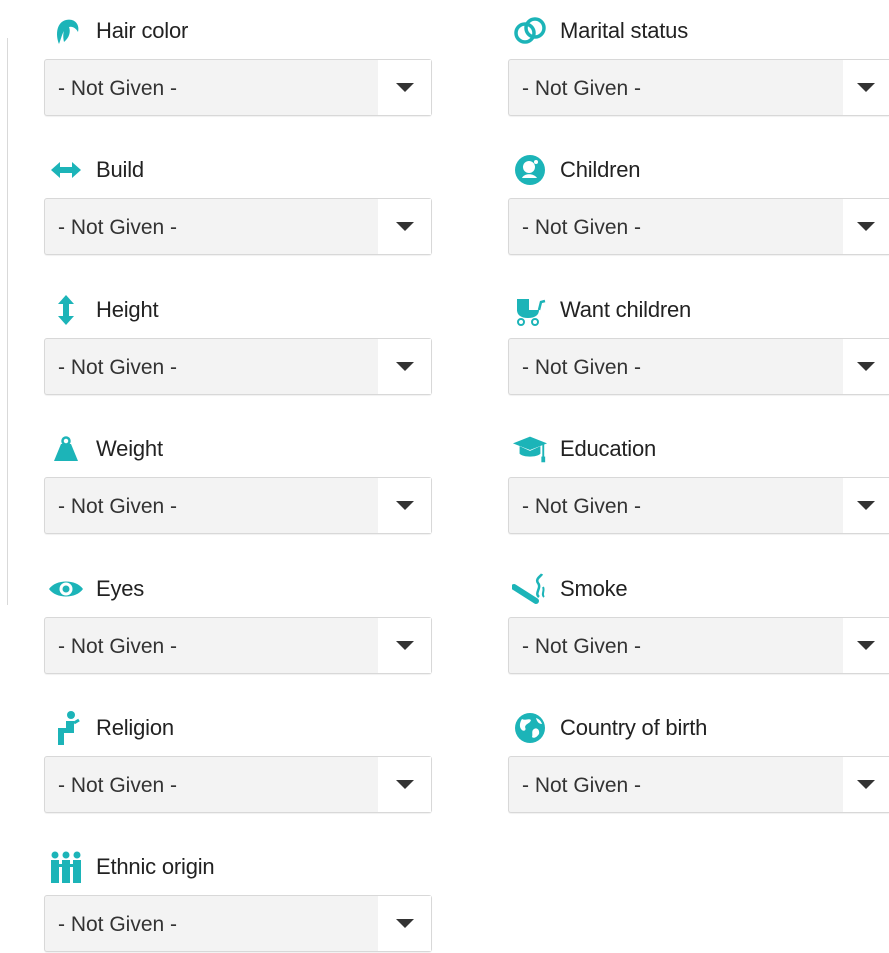 This screenshot has height=953, width=889. What do you see at coordinates (66, 867) in the screenshot?
I see `people-icon` at bounding box center [66, 867].